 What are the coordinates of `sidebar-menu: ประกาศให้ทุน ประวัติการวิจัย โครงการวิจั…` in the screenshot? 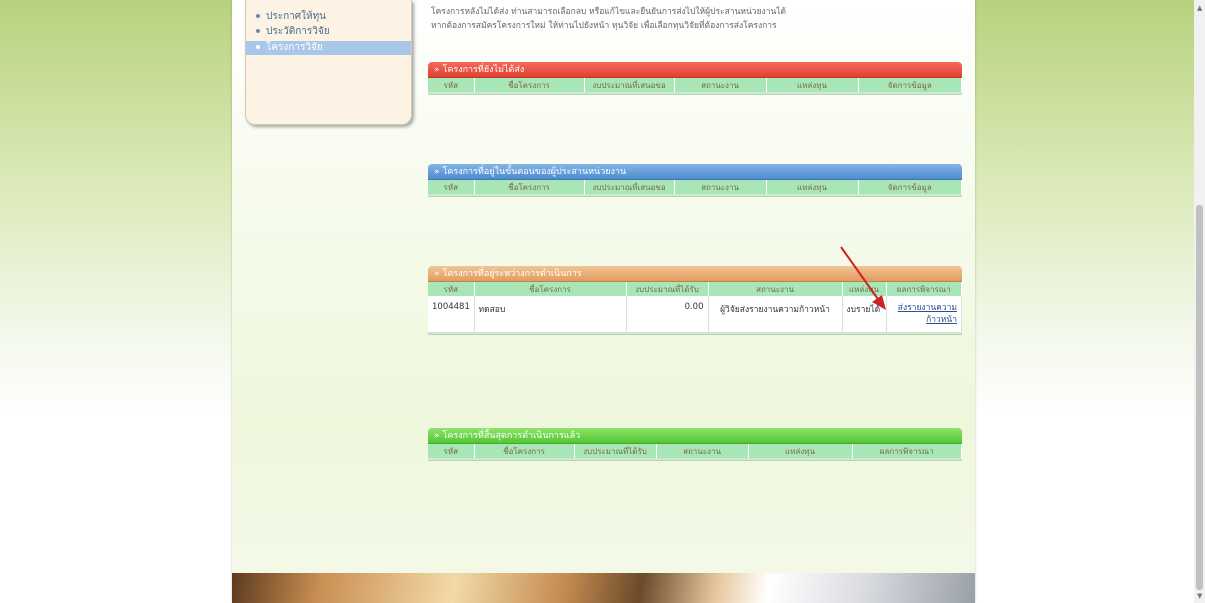 It's located at (328, 62).